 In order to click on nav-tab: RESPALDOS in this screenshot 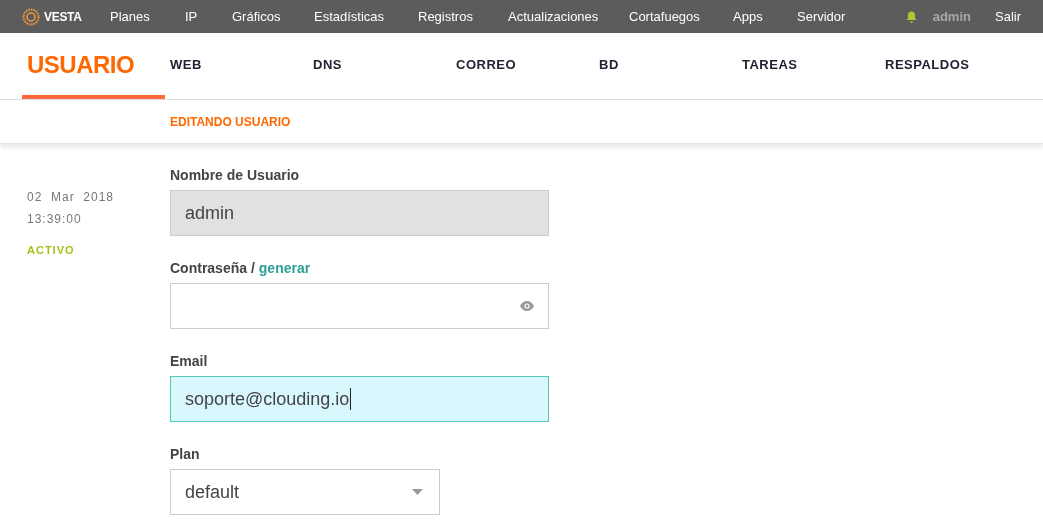, I will do `click(925, 65)`.